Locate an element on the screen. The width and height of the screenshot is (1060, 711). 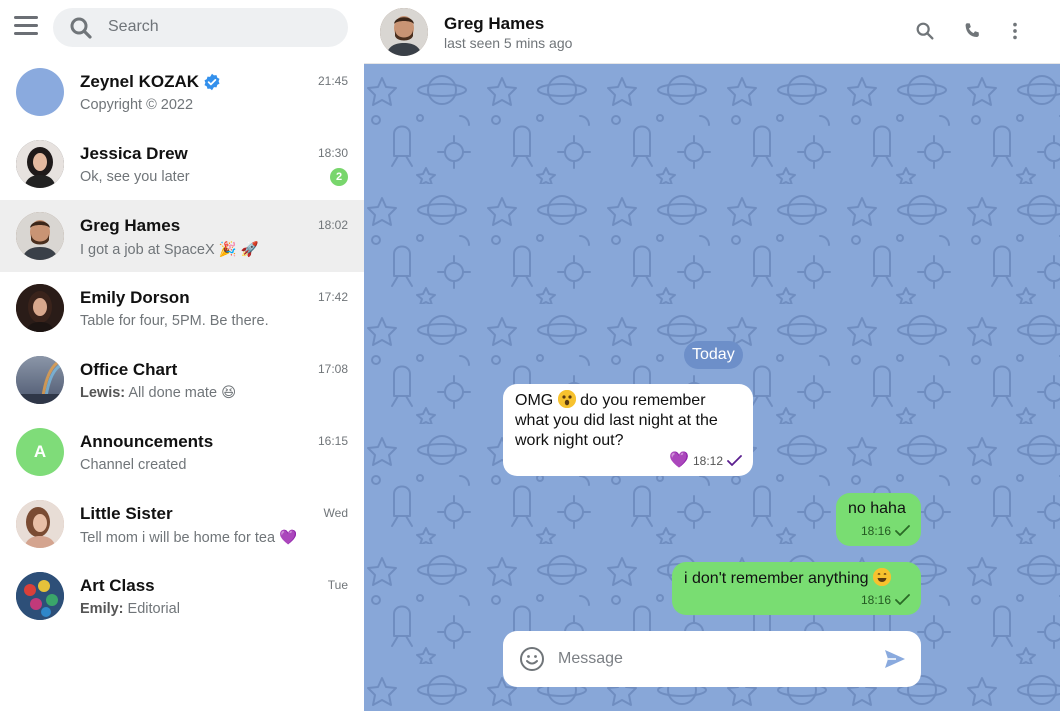
message-composer is located at coordinates (712, 659).